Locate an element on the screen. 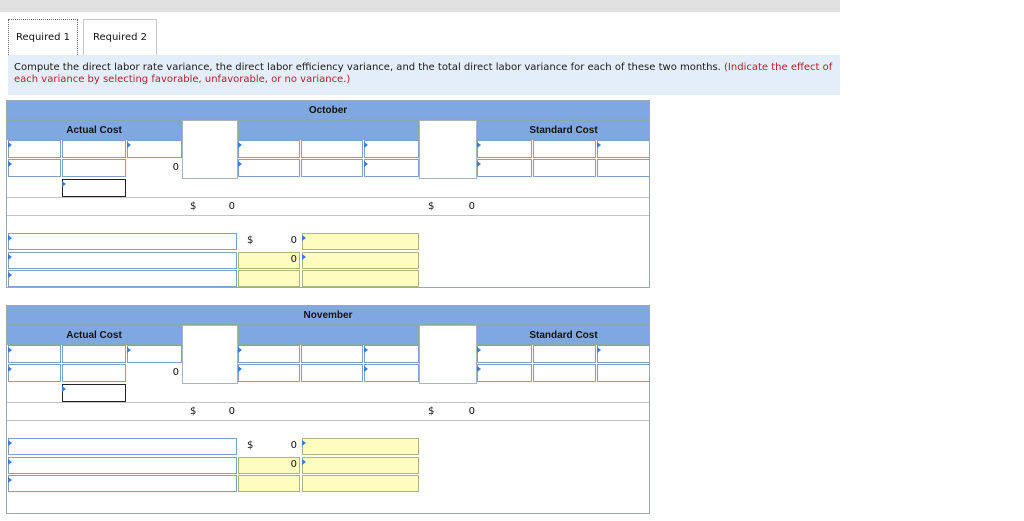 This screenshot has height=521, width=1024. month-title: November is located at coordinates (328, 315).